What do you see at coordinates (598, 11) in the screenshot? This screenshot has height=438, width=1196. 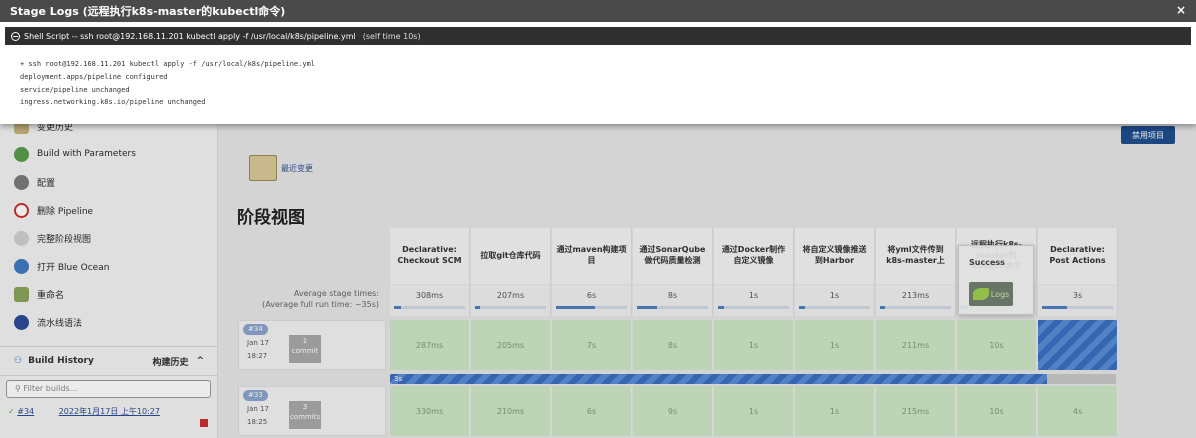 I see `modal-header: Stage Logs (远程执行k8s-master的kubectl命令) ×` at bounding box center [598, 11].